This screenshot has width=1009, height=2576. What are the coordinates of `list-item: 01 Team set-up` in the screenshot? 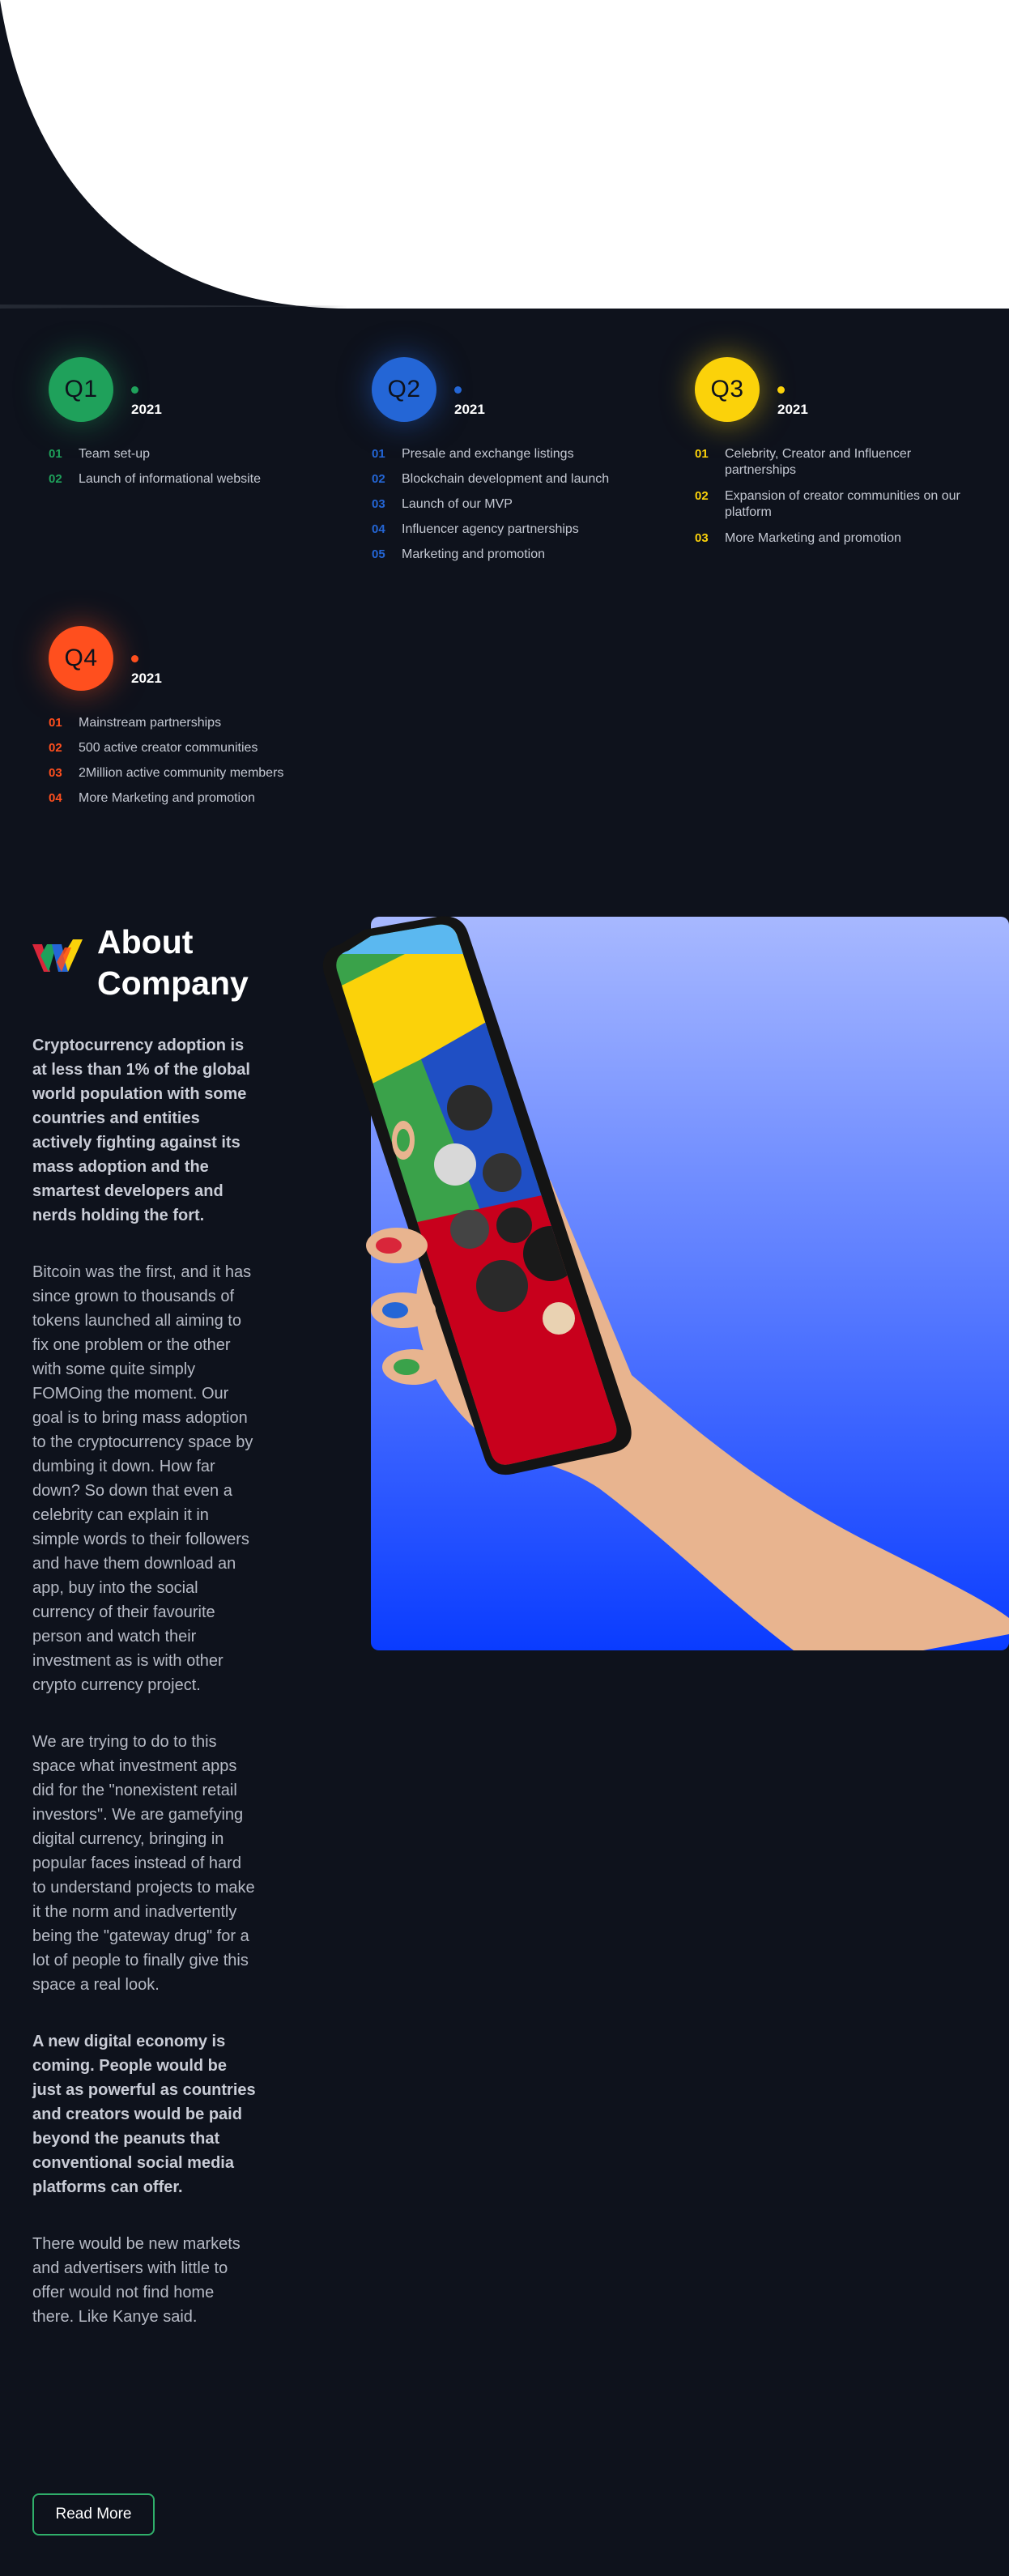 It's located at (186, 454).